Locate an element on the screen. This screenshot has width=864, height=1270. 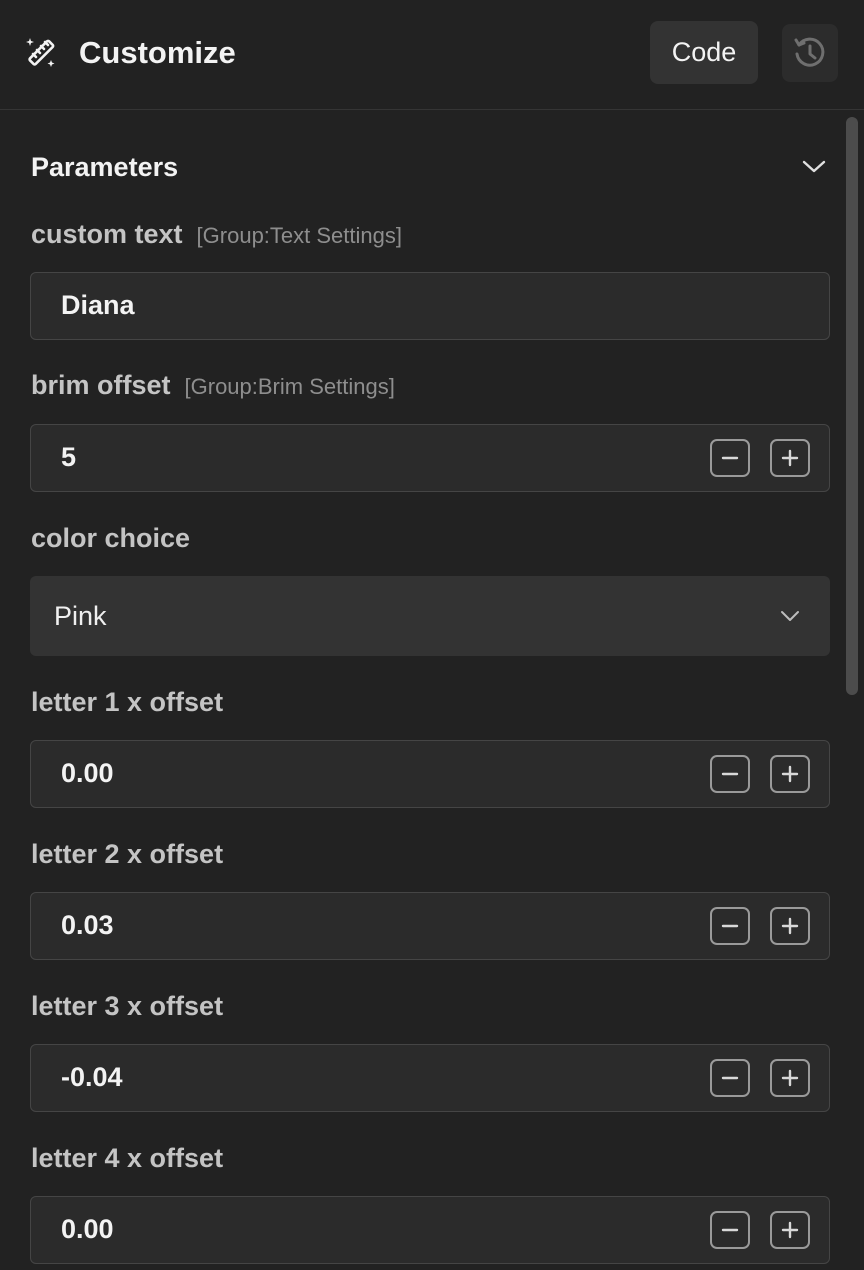
letter-4-x-offset-value: 0.00 is located at coordinates (87, 1229).